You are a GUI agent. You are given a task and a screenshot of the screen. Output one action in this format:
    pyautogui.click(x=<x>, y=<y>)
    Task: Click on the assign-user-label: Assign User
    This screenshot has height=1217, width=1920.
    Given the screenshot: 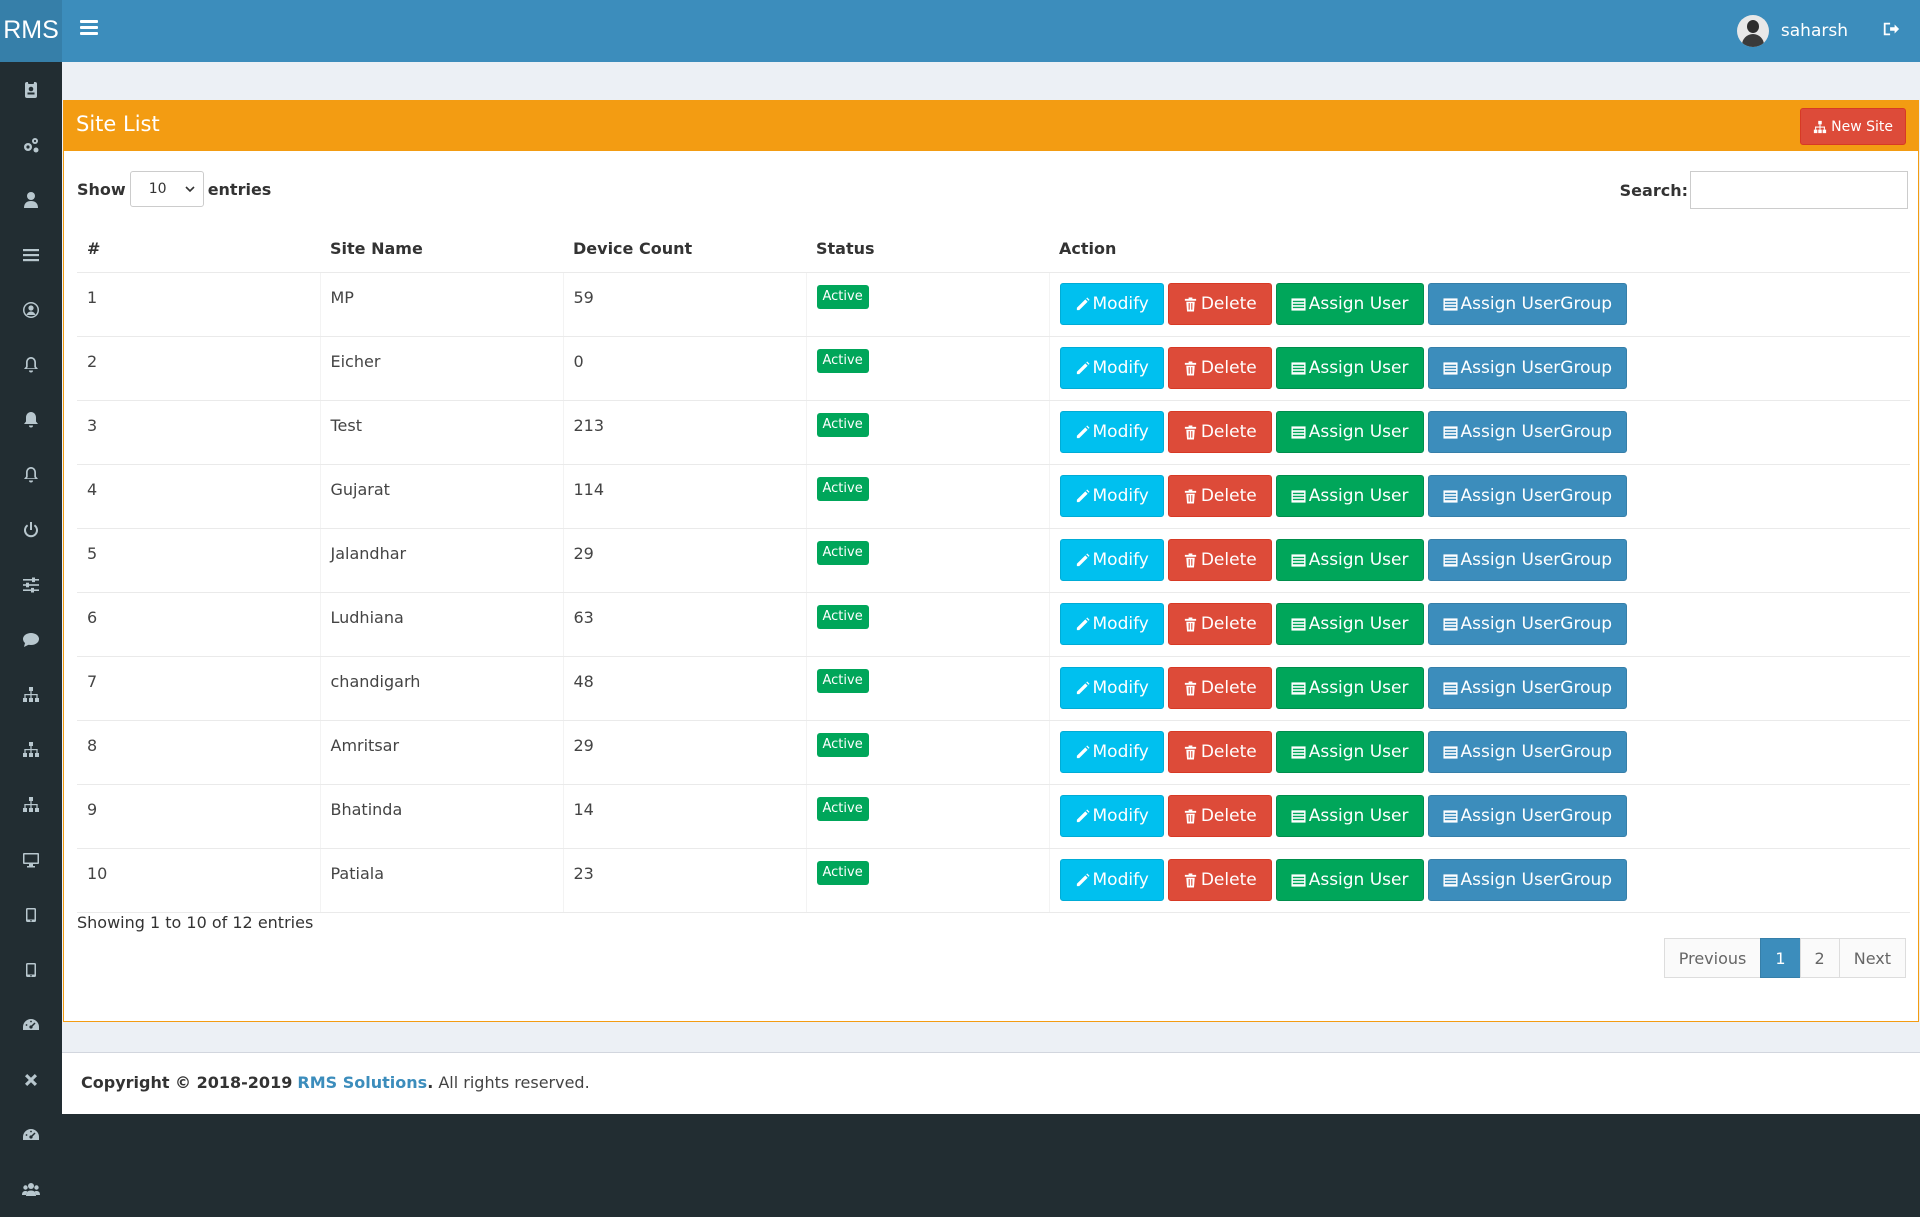 What is the action you would take?
    pyautogui.click(x=1358, y=816)
    